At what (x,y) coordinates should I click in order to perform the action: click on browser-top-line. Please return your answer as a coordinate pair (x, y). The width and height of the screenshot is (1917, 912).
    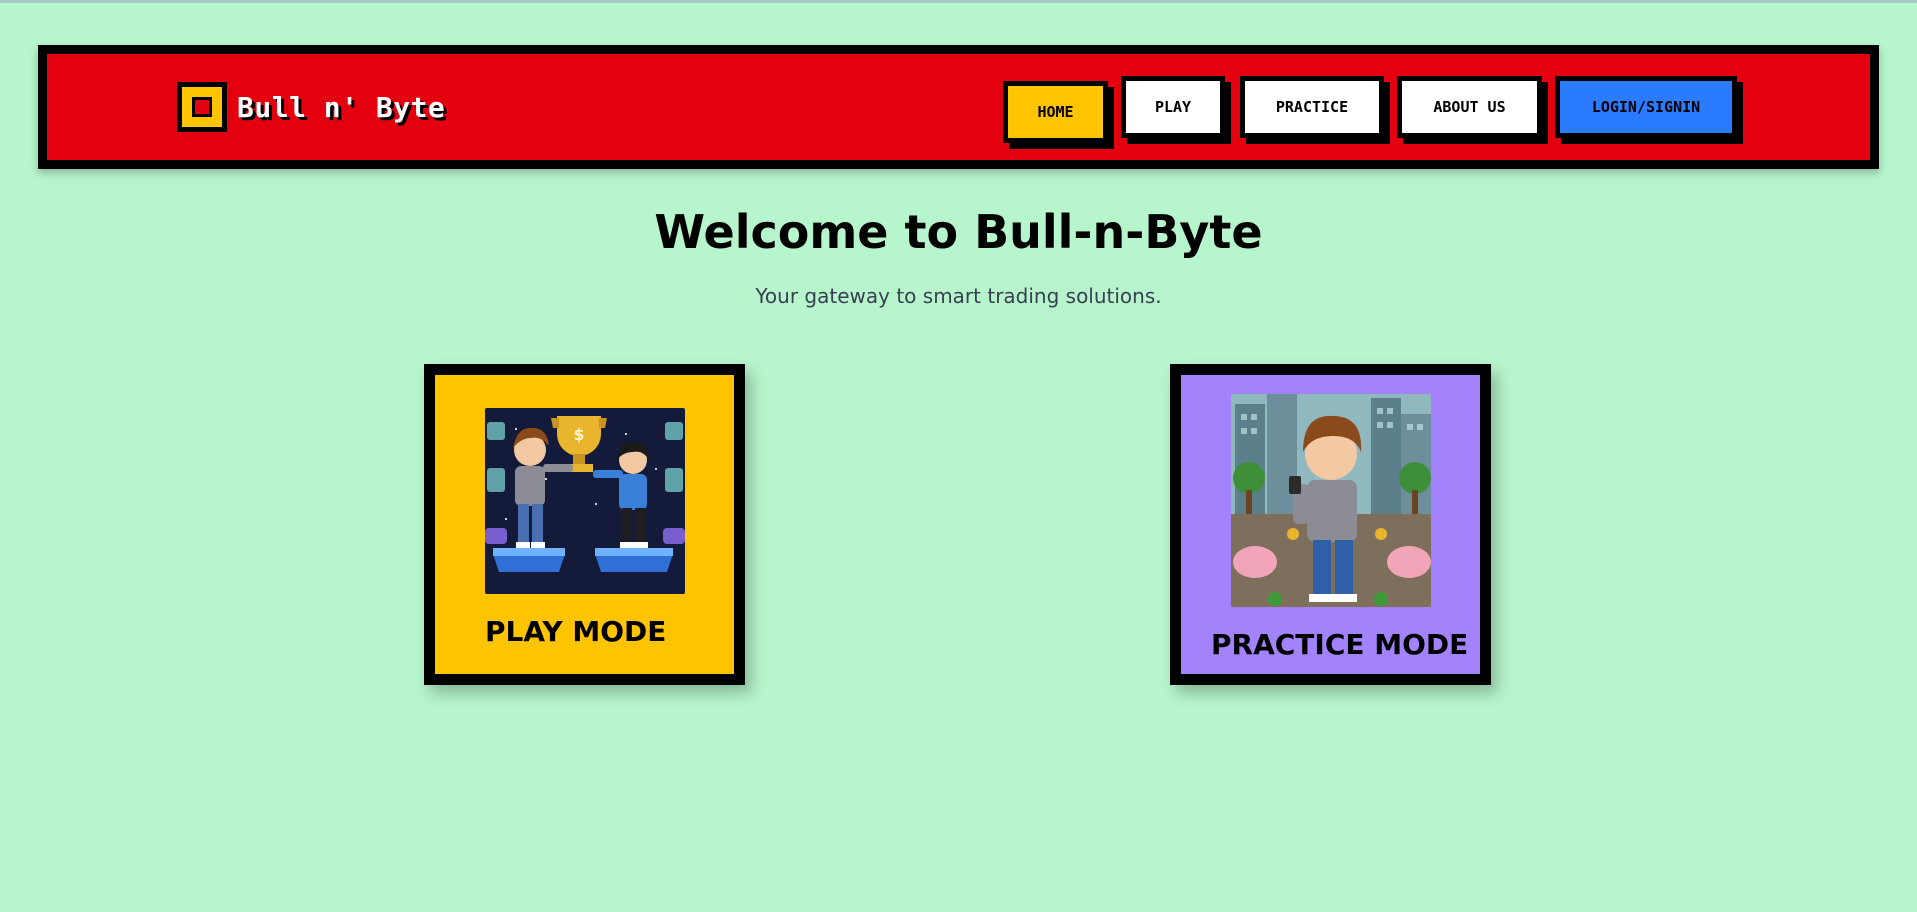
    Looking at the image, I should click on (958, 1).